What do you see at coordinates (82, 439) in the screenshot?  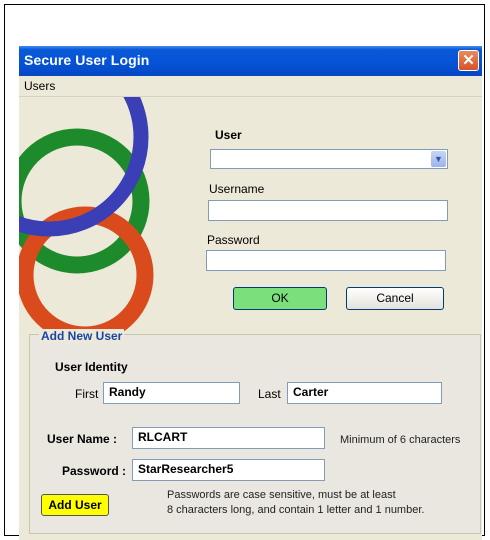 I see `new-username-label: User Name :` at bounding box center [82, 439].